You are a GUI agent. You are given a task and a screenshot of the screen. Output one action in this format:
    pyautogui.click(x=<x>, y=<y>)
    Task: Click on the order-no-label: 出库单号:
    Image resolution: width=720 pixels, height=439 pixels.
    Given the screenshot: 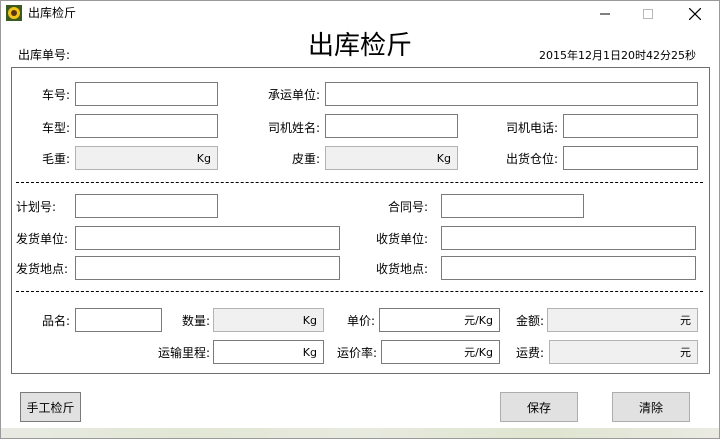 What is the action you would take?
    pyautogui.click(x=44, y=55)
    